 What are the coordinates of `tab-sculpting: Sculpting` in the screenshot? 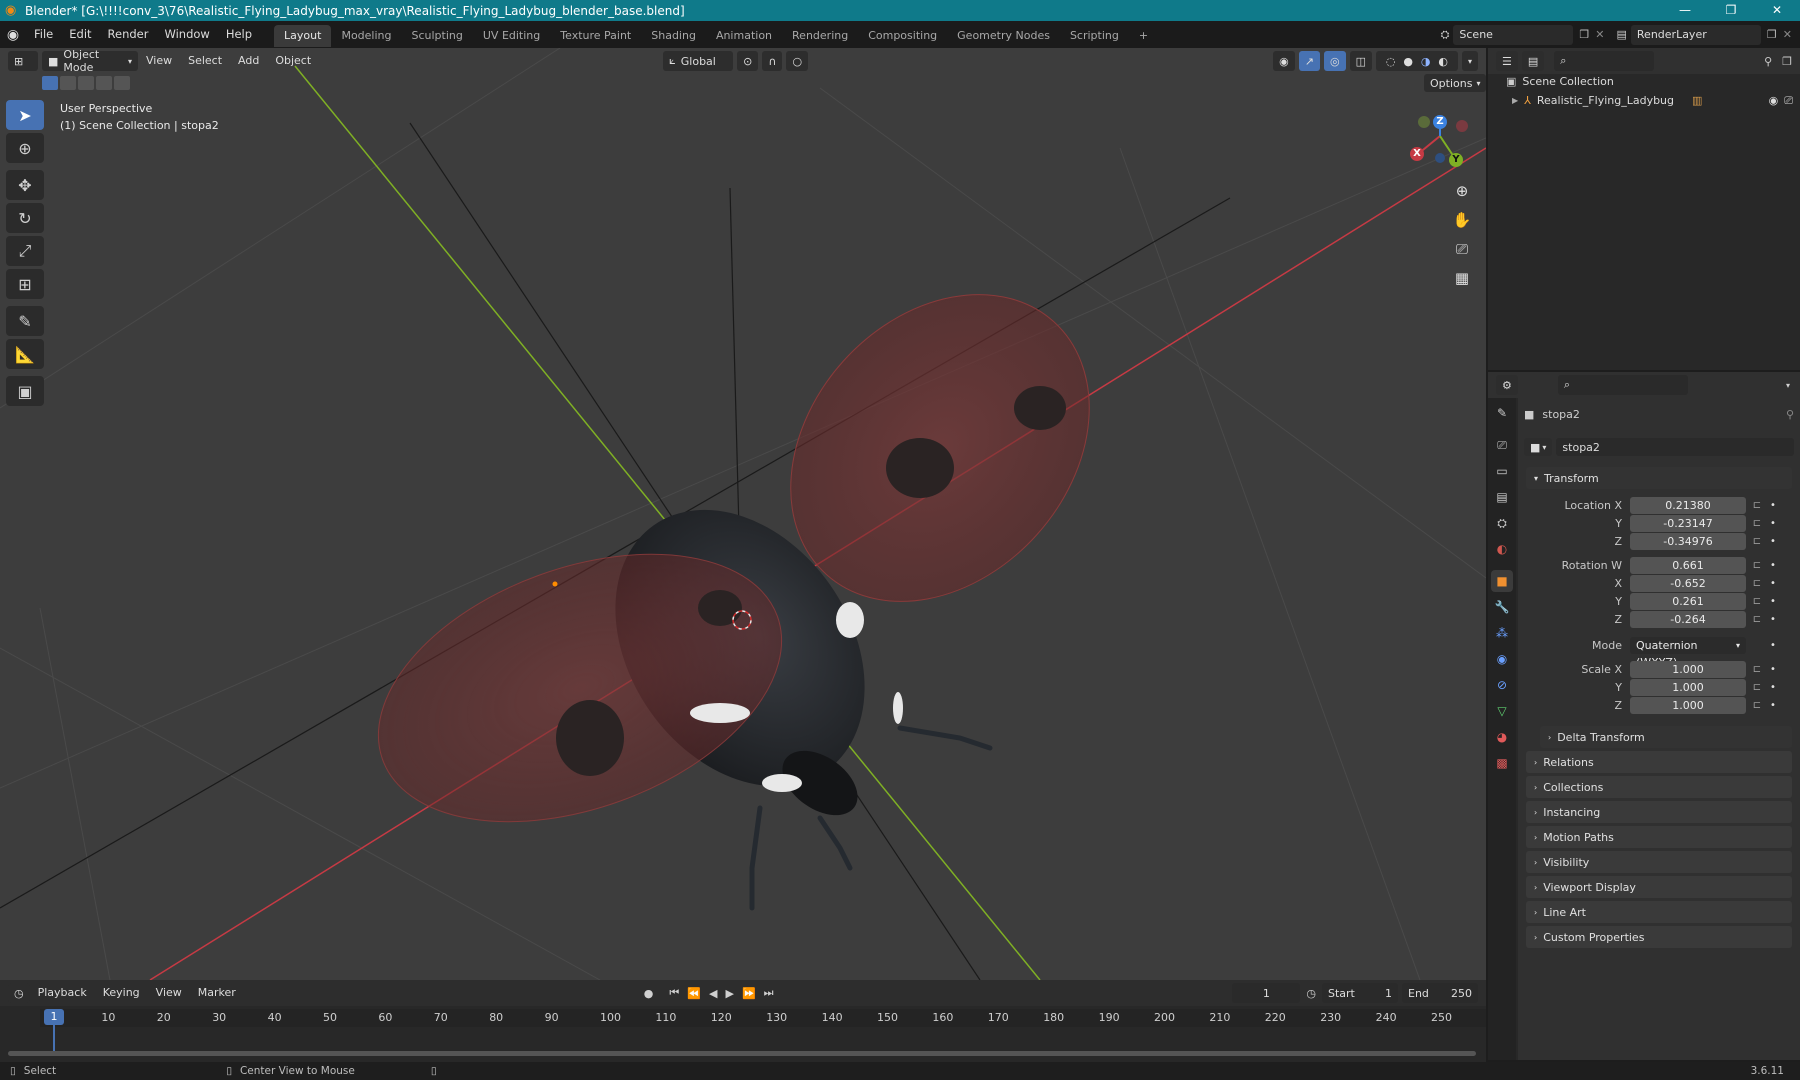 It's located at (437, 36).